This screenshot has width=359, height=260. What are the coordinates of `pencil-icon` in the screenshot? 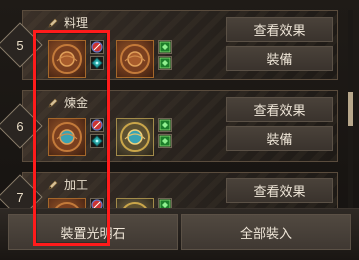 It's located at (53, 23).